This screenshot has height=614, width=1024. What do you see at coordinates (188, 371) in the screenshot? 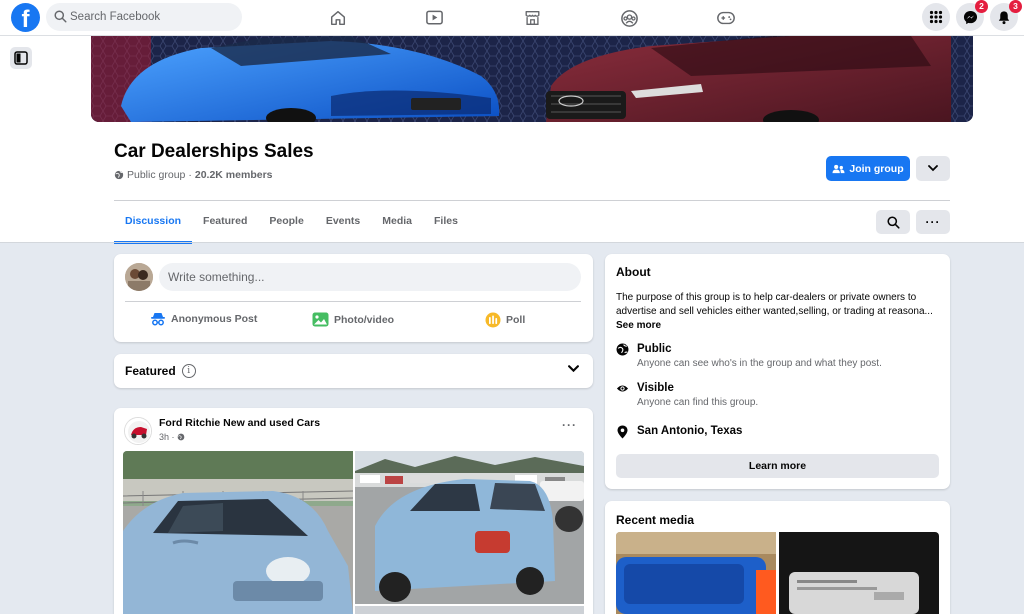
I see `info-icon: i` at bounding box center [188, 371].